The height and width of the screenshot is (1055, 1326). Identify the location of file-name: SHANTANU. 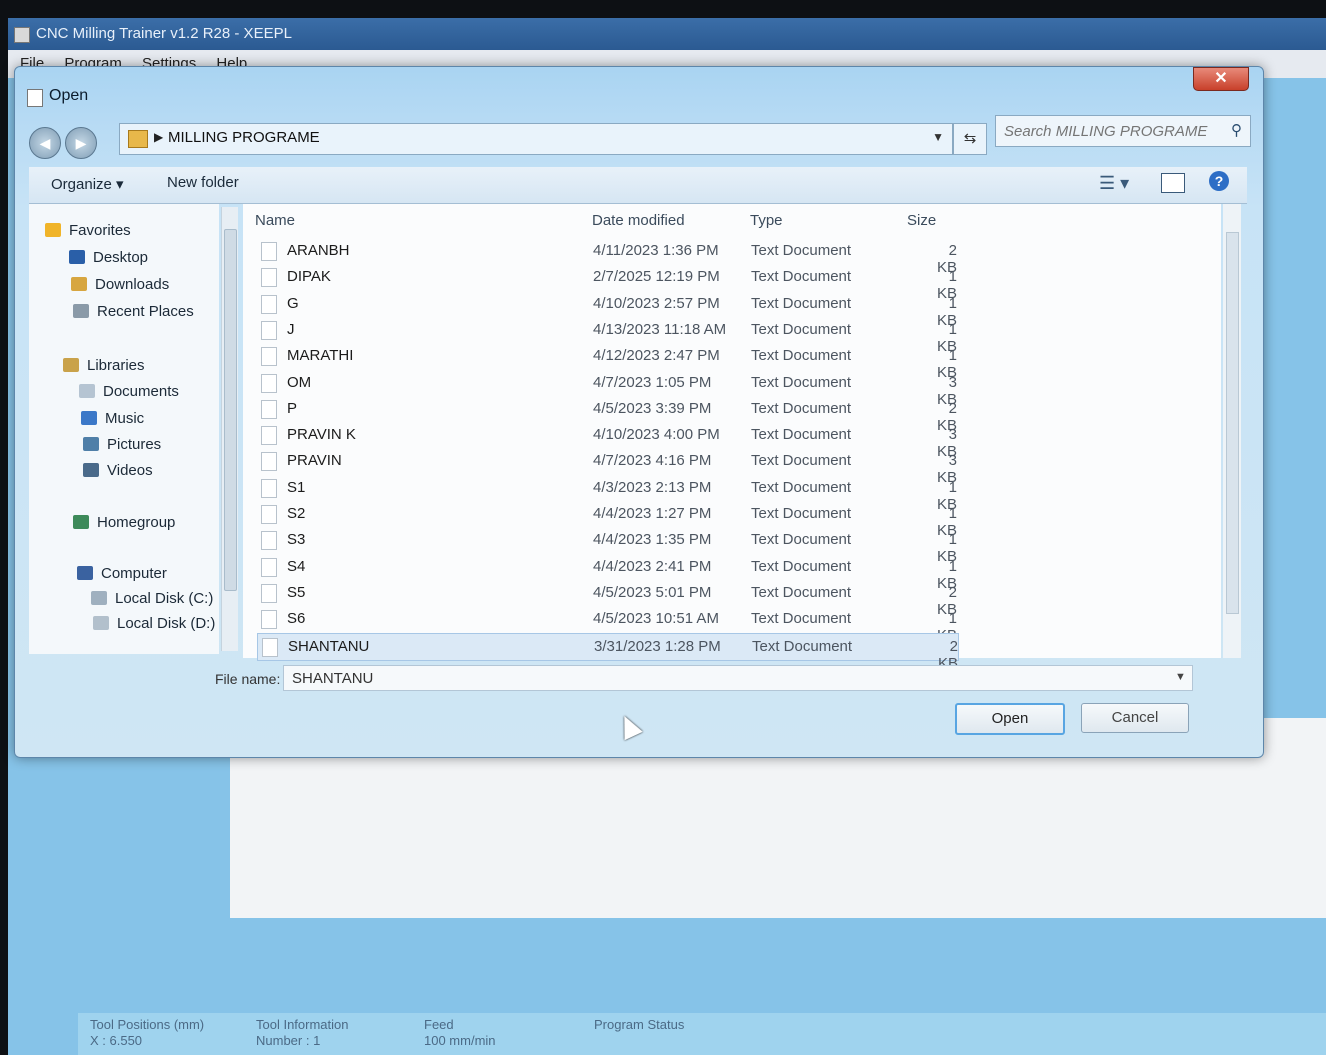
(329, 646).